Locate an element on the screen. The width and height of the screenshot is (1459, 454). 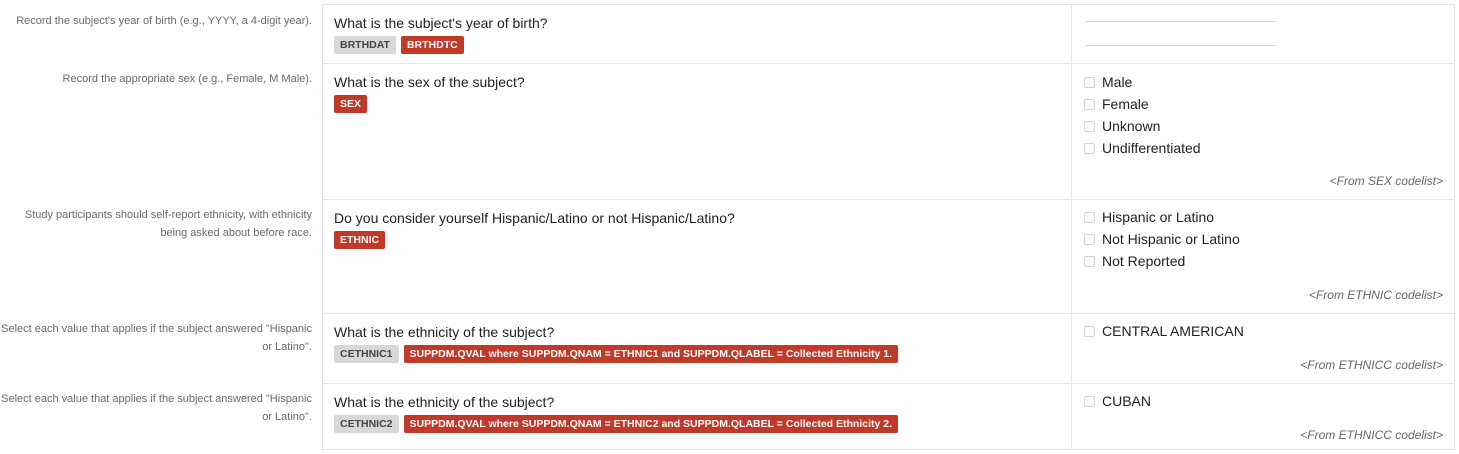
option-not-reported: Not Reported is located at coordinates (1134, 261).